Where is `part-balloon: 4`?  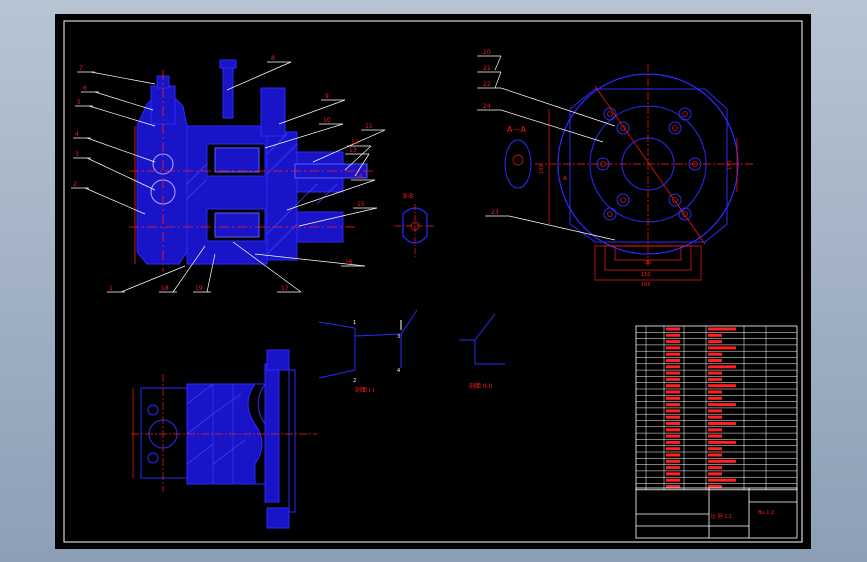
part-balloon: 4 is located at coordinates (77, 134).